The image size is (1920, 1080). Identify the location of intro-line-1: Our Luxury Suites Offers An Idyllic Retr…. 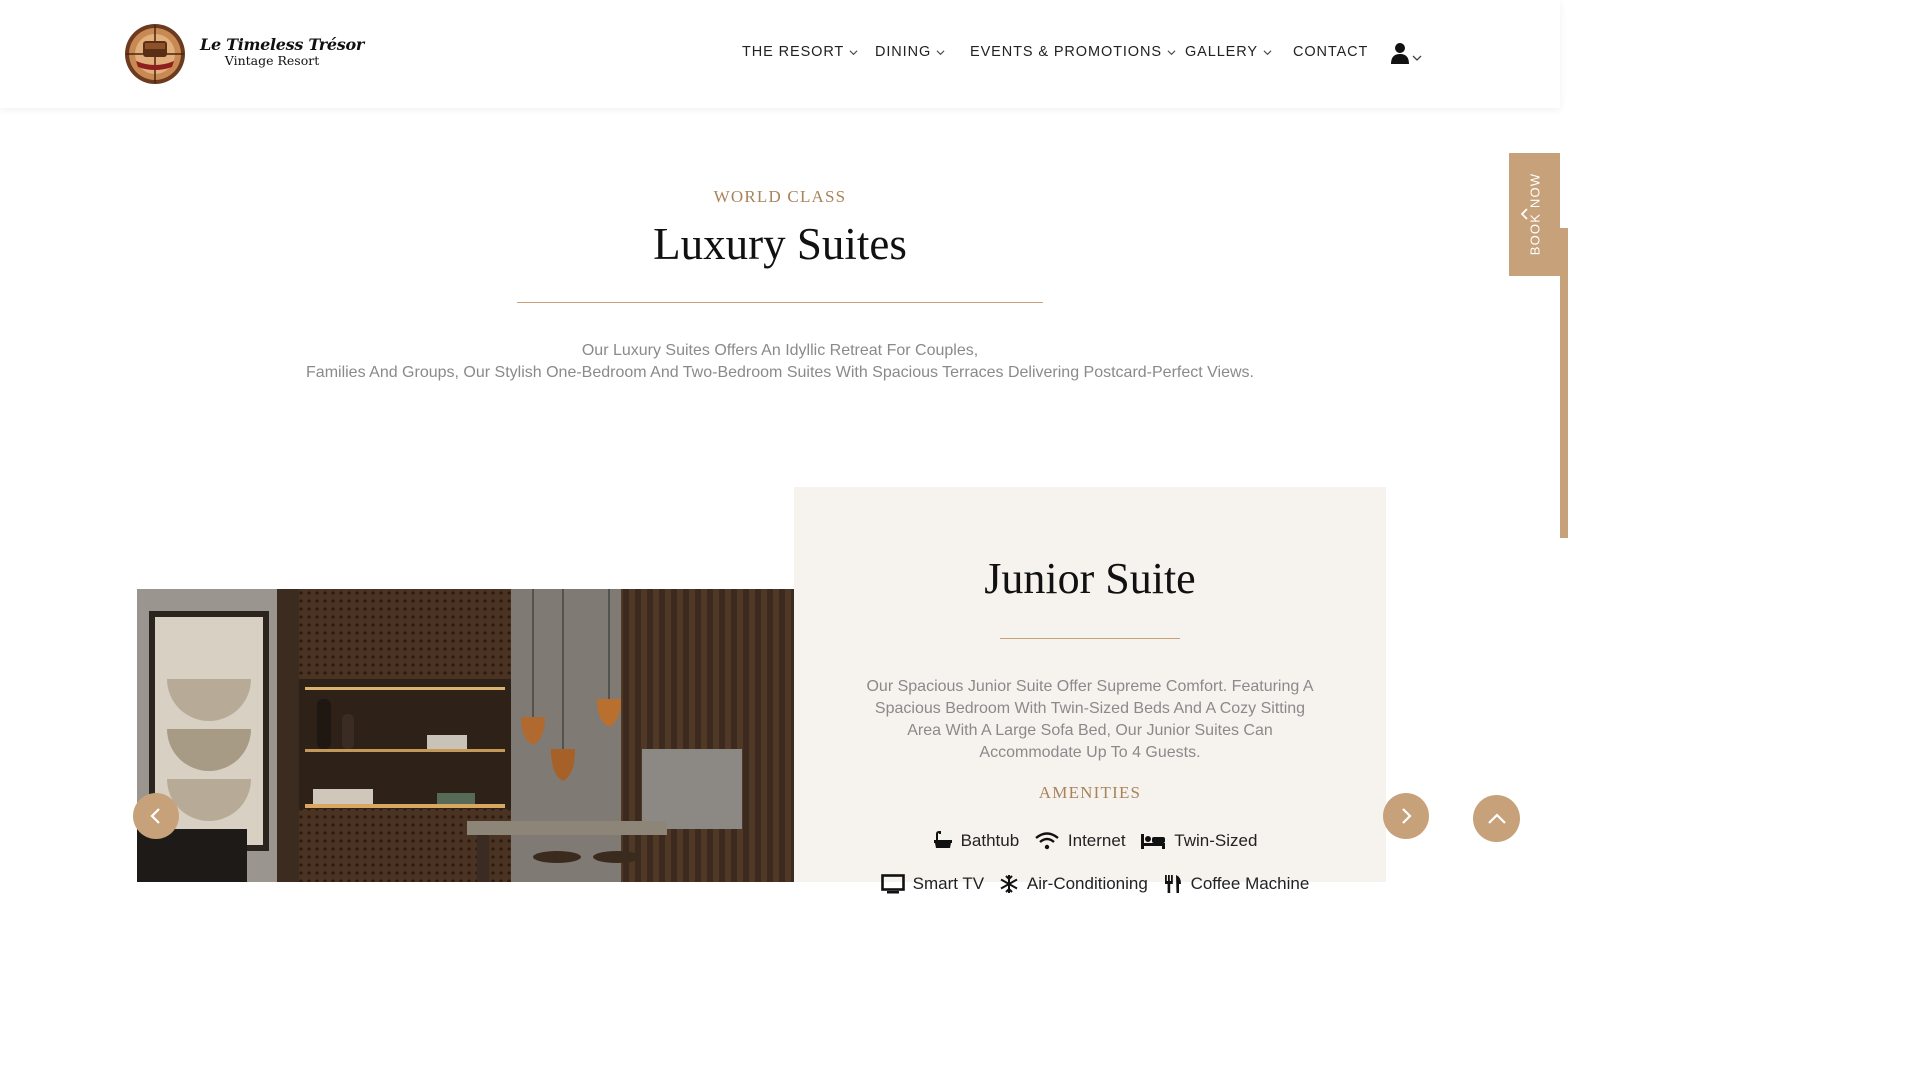
(780, 350).